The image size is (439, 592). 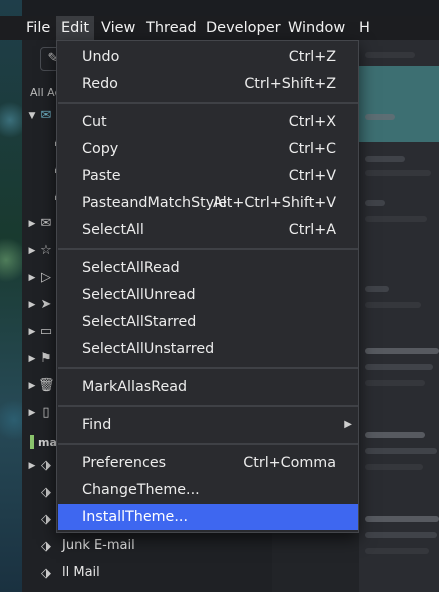 What do you see at coordinates (98, 545) in the screenshot?
I see `folder-junk-email: Junk E-mail` at bounding box center [98, 545].